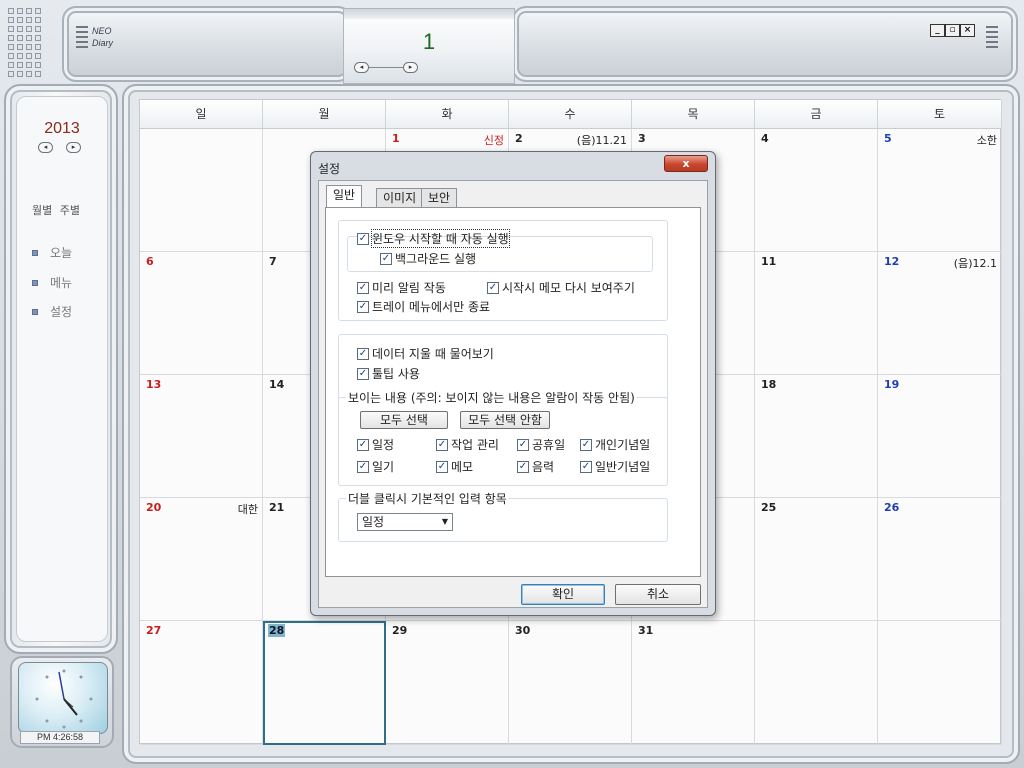  Describe the element at coordinates (816, 436) in the screenshot. I see `calendar-day: 18` at that location.